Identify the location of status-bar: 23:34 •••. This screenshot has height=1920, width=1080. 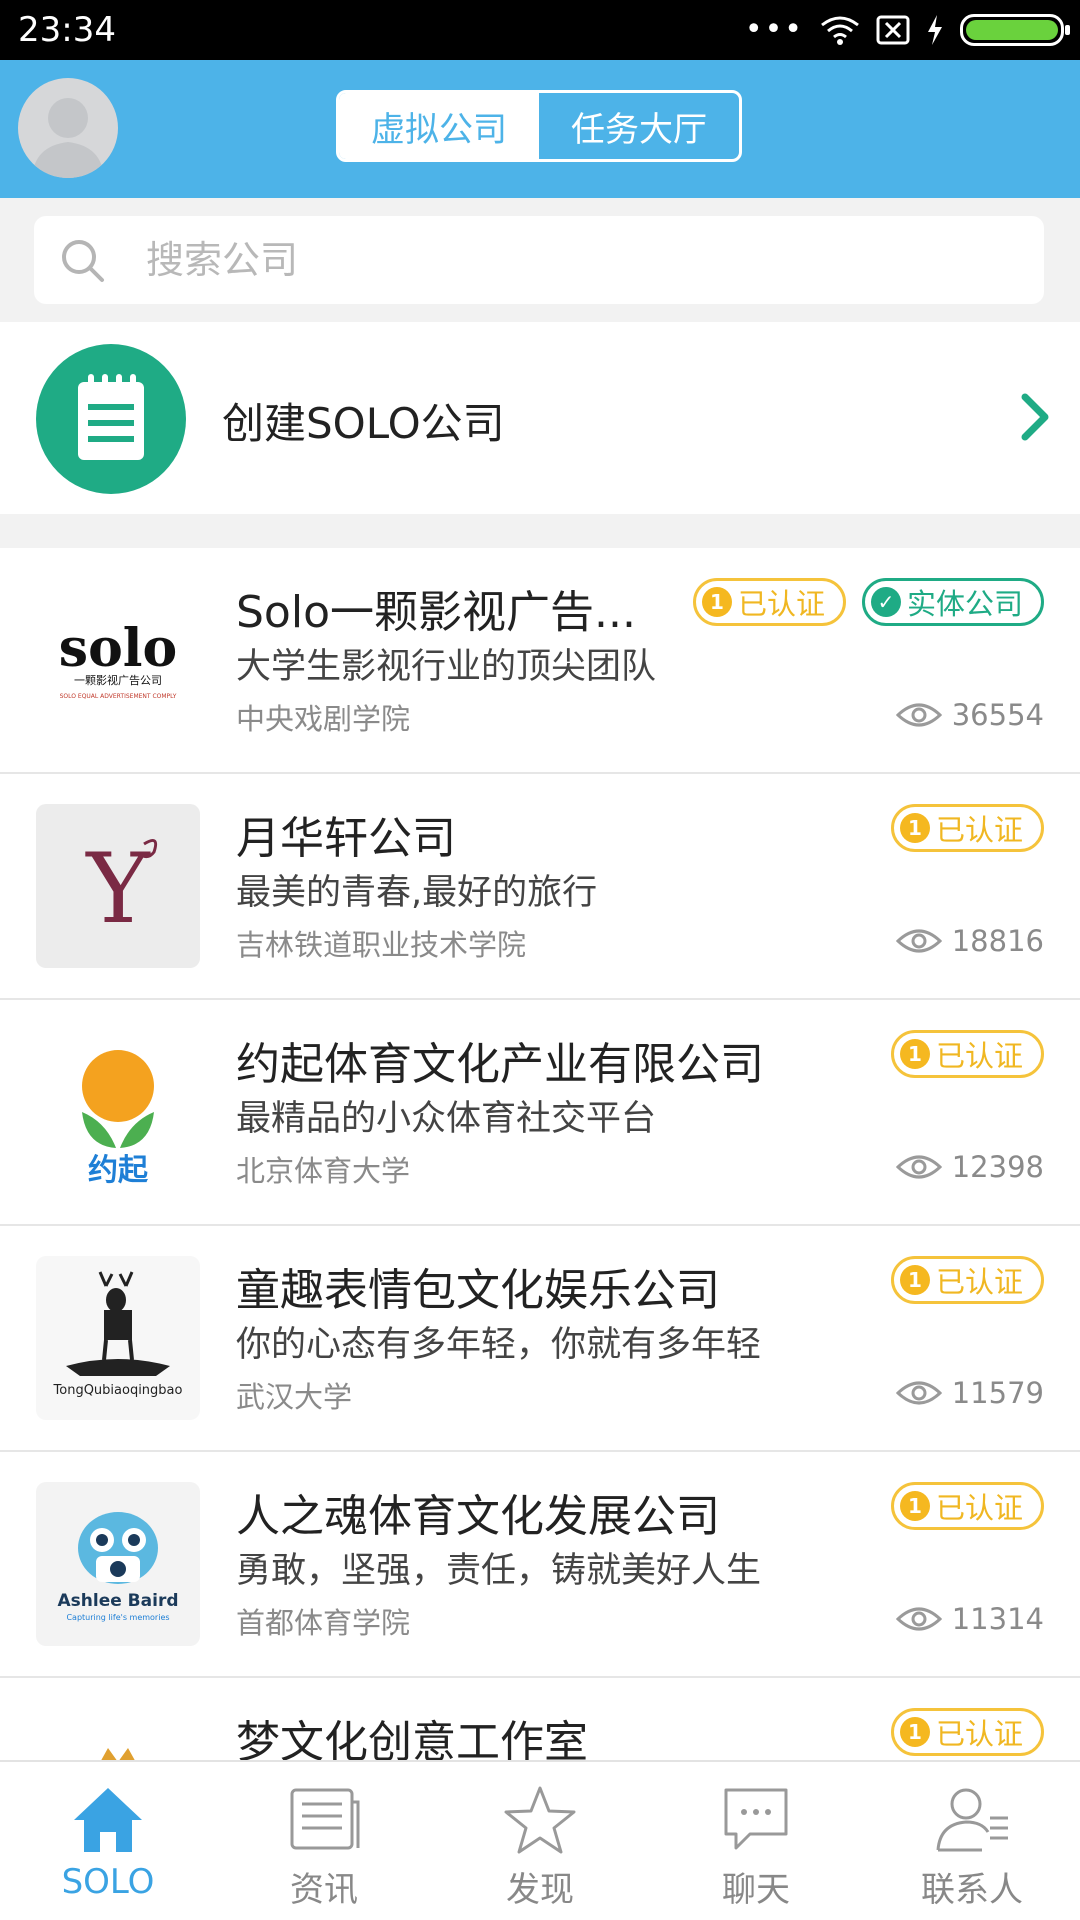
(540, 30).